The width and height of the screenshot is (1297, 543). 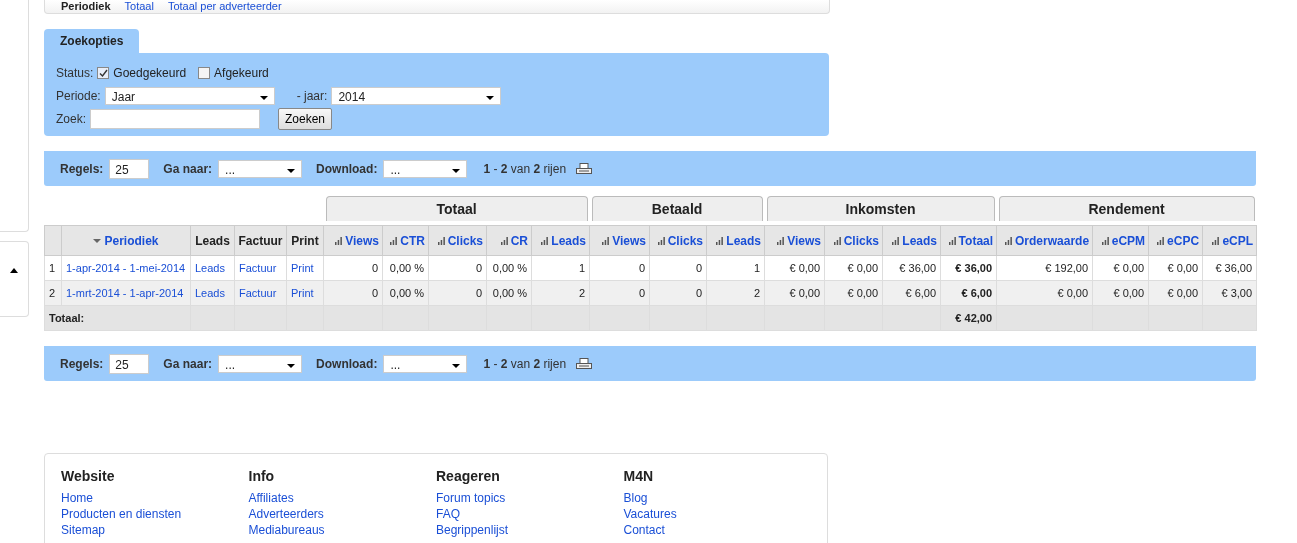 What do you see at coordinates (150, 73) in the screenshot?
I see `checkbox-label: Goedgekeurd` at bounding box center [150, 73].